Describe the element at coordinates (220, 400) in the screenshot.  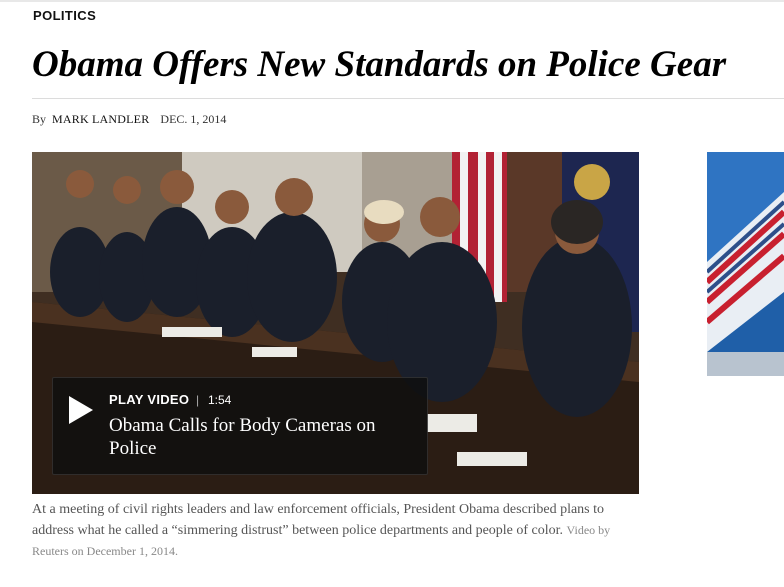
I see `video-duration: 1:54` at that location.